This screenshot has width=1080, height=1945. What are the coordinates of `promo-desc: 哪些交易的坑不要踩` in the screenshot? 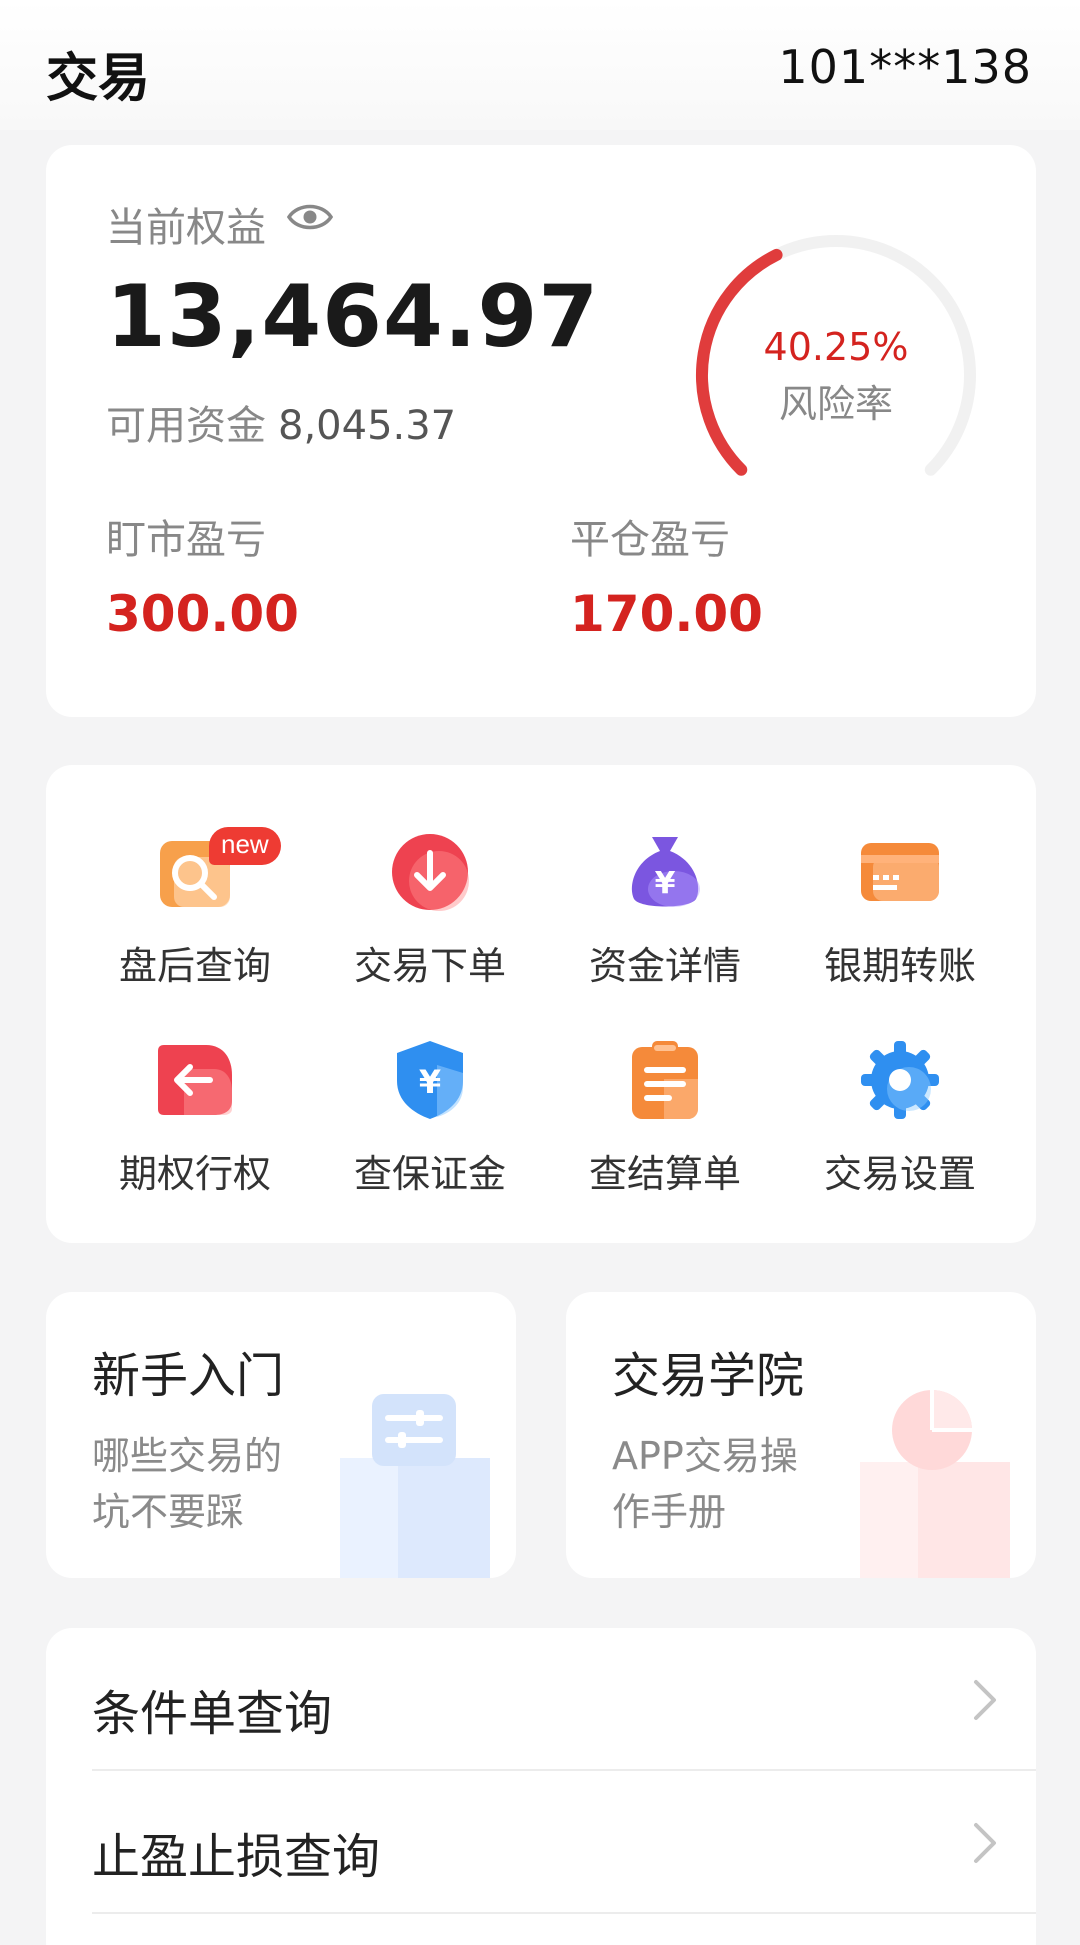 It's located at (187, 1484).